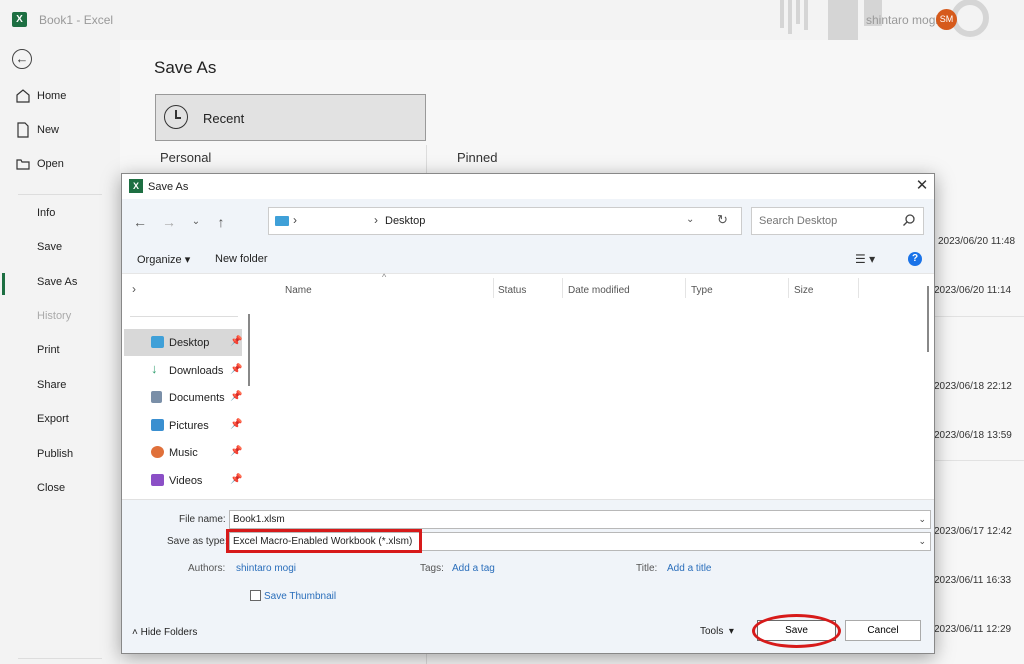 The width and height of the screenshot is (1024, 664). What do you see at coordinates (825, 221) in the screenshot?
I see `search-input` at bounding box center [825, 221].